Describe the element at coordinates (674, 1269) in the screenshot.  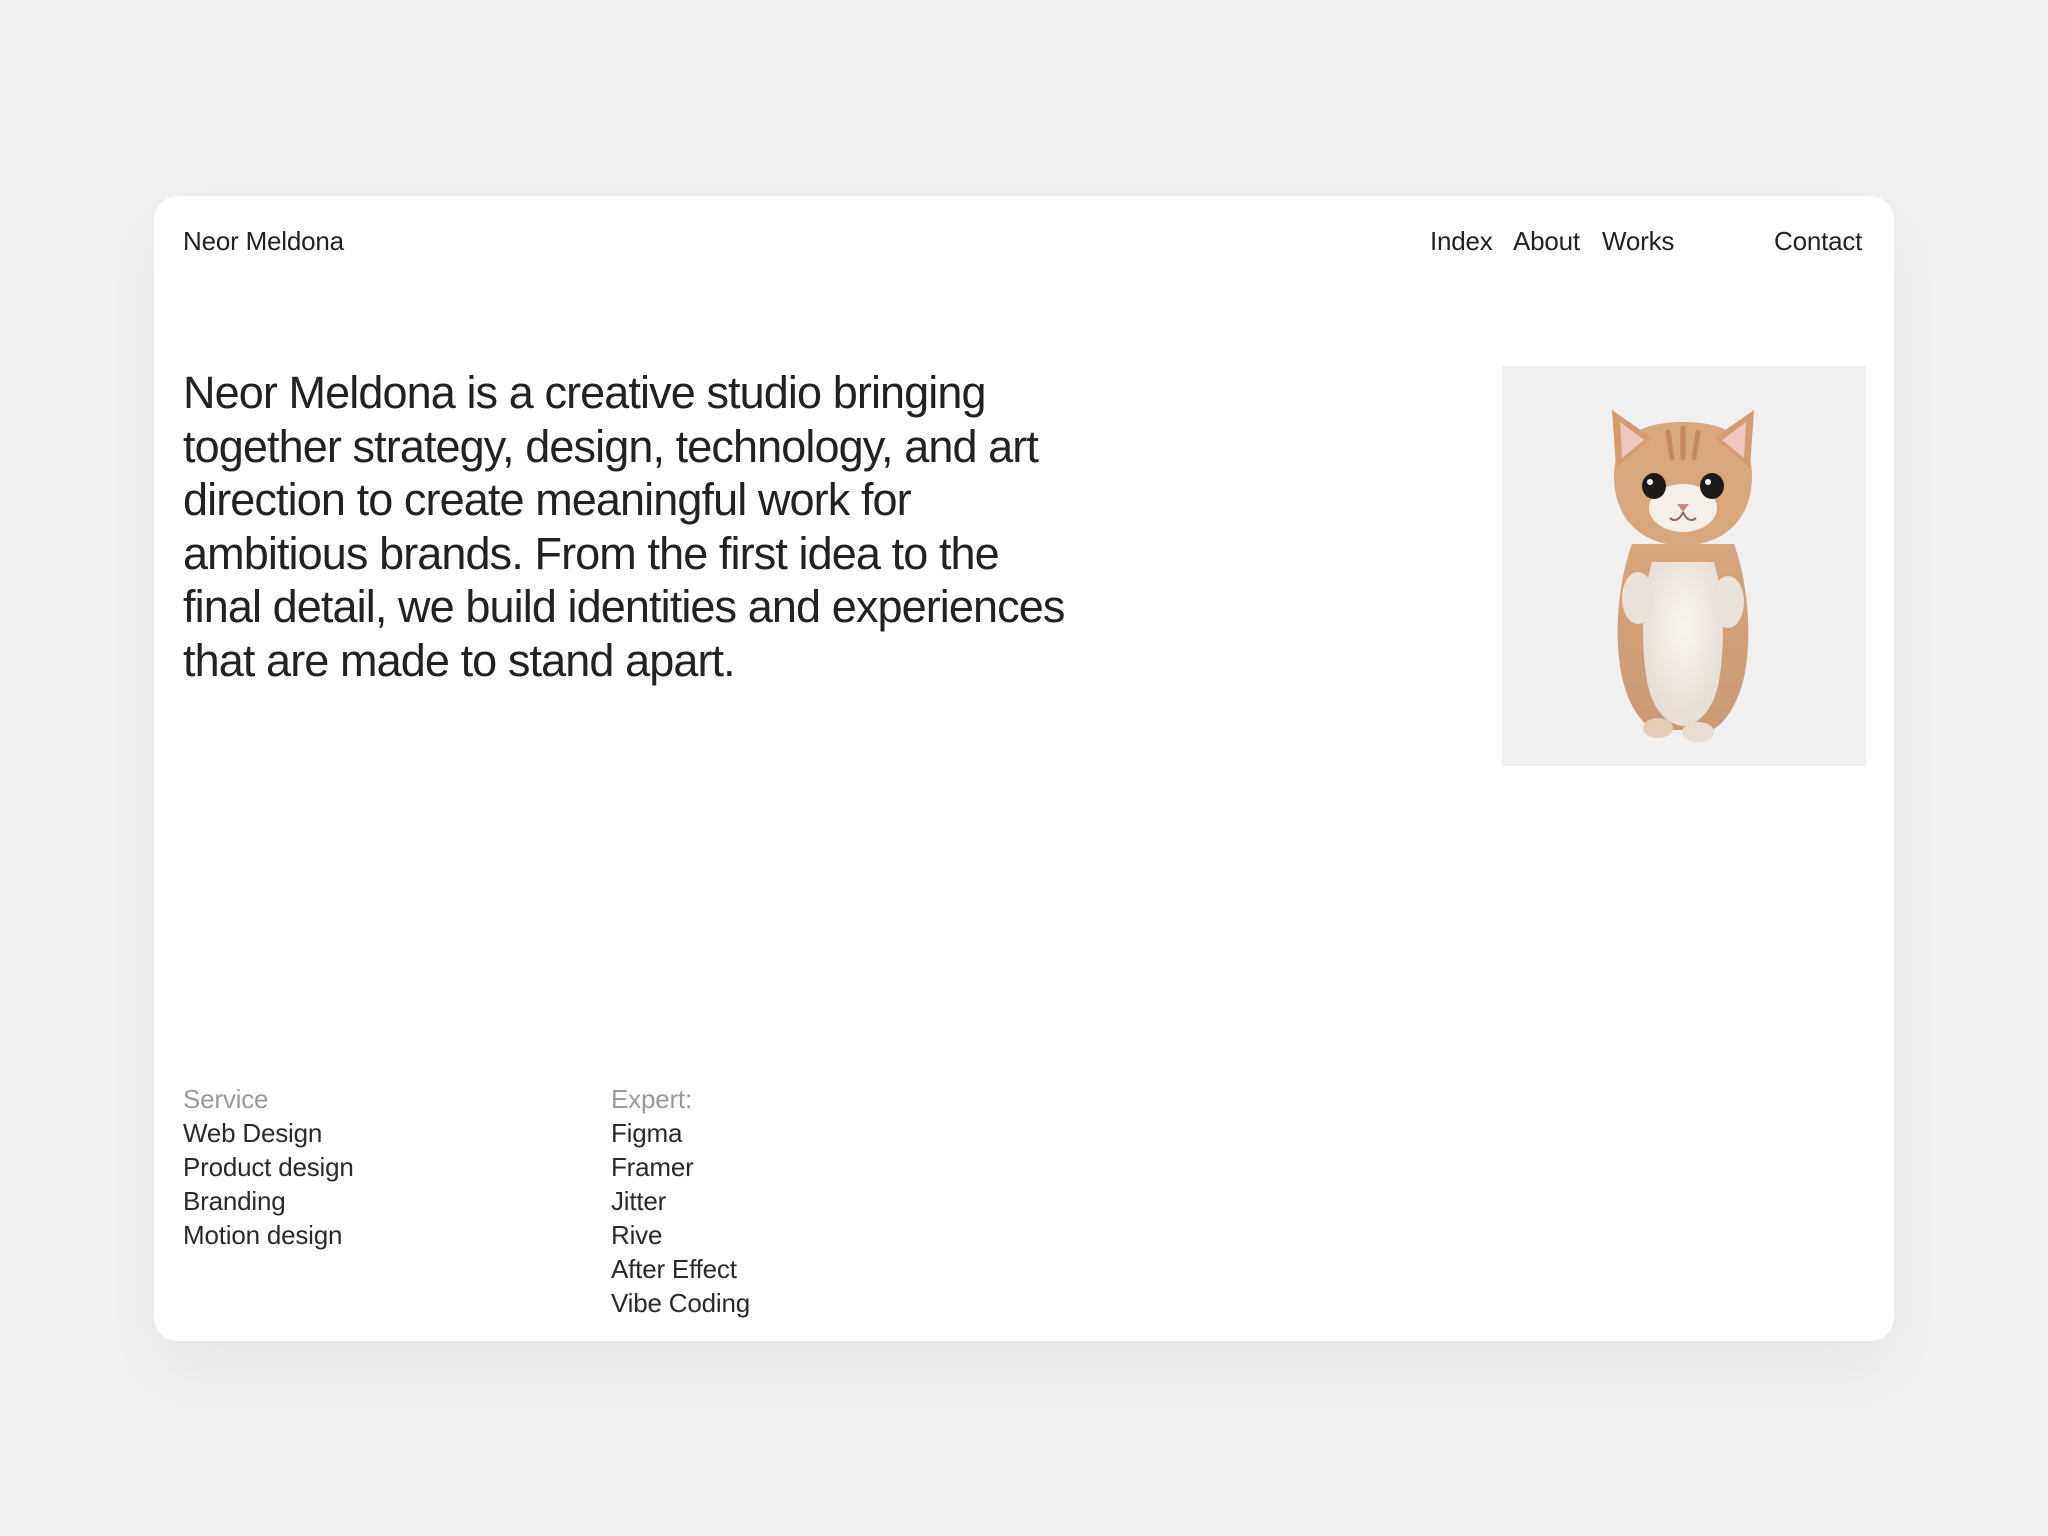
I see `expert-item: After Effect` at that location.